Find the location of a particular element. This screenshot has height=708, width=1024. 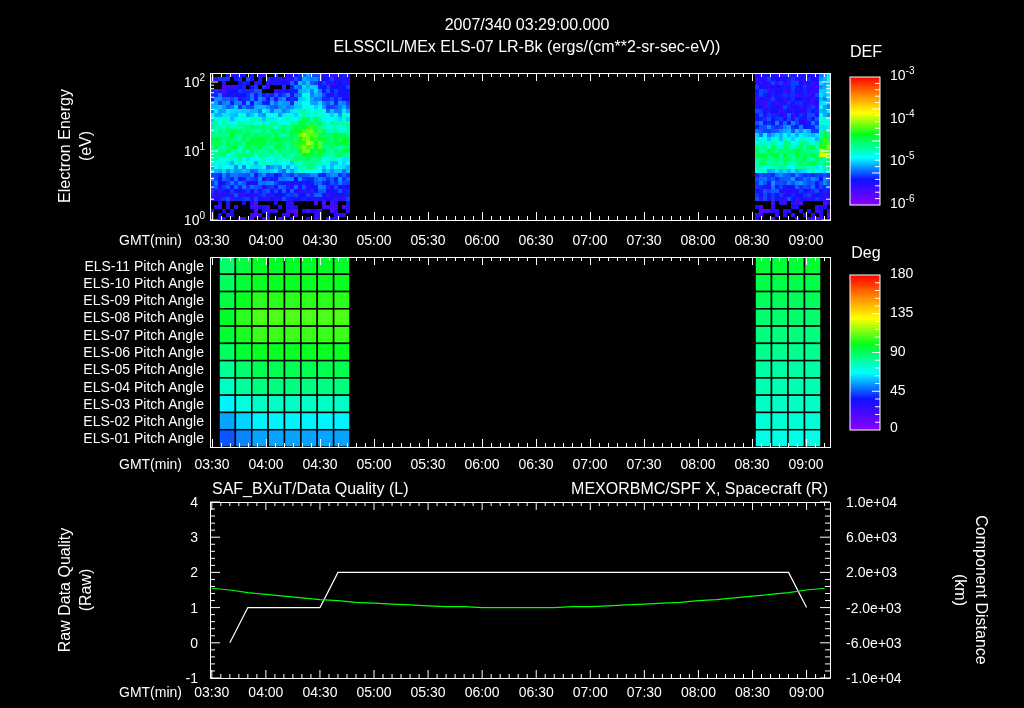

colorbar-tick-label: 180 is located at coordinates (902, 273).